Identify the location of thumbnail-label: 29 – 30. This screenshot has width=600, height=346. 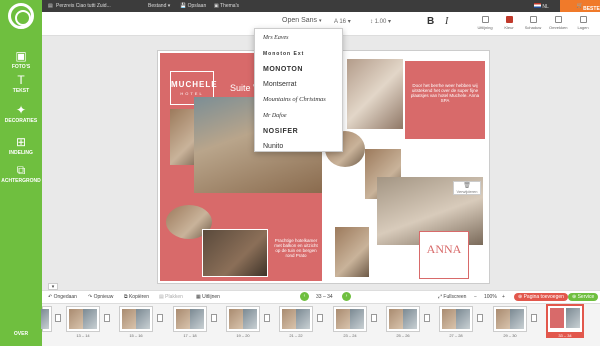
(510, 335).